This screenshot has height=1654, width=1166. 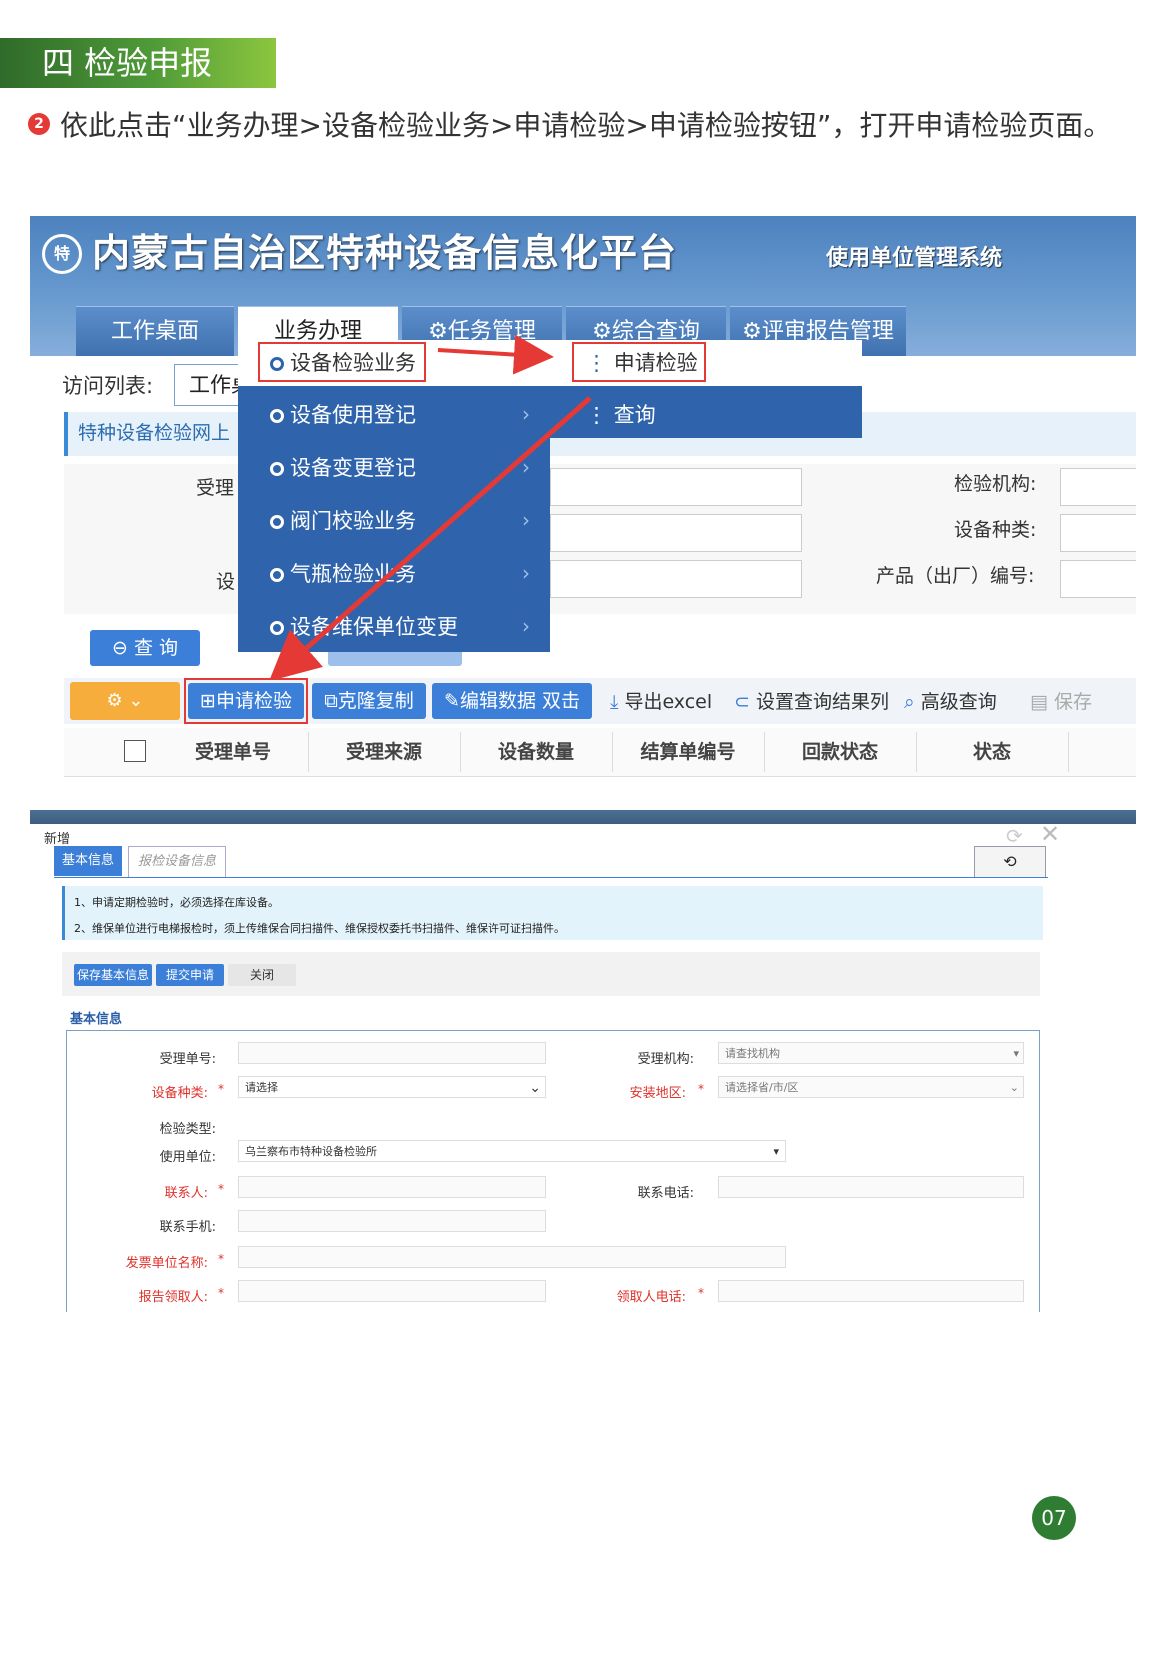 I want to click on clone-label: 克隆复制, so click(x=375, y=701).